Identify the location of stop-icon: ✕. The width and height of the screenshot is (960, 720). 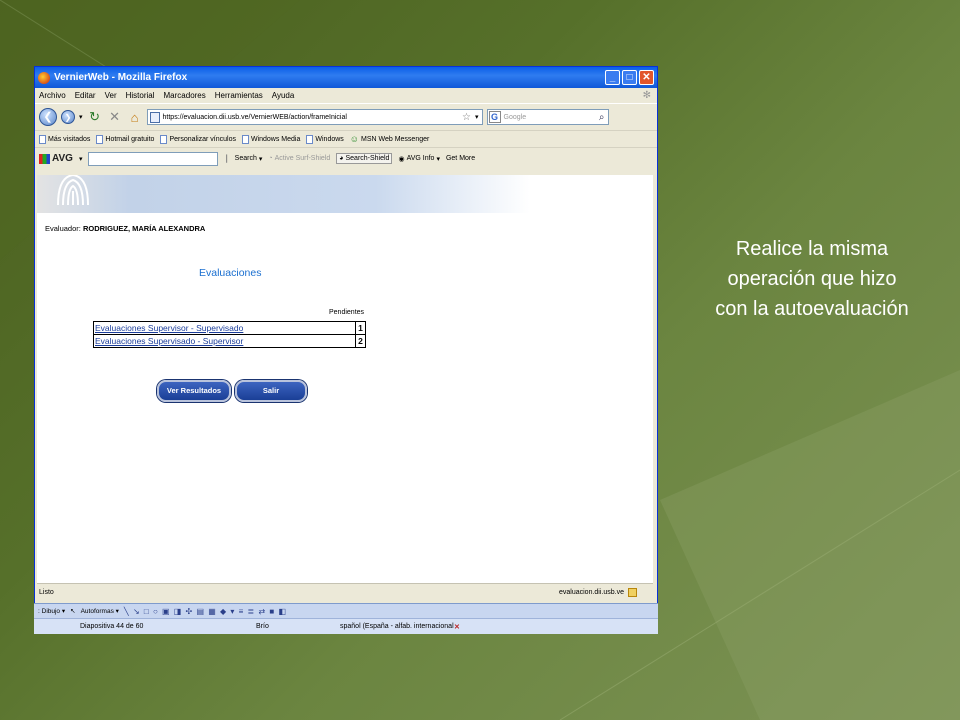
(115, 117).